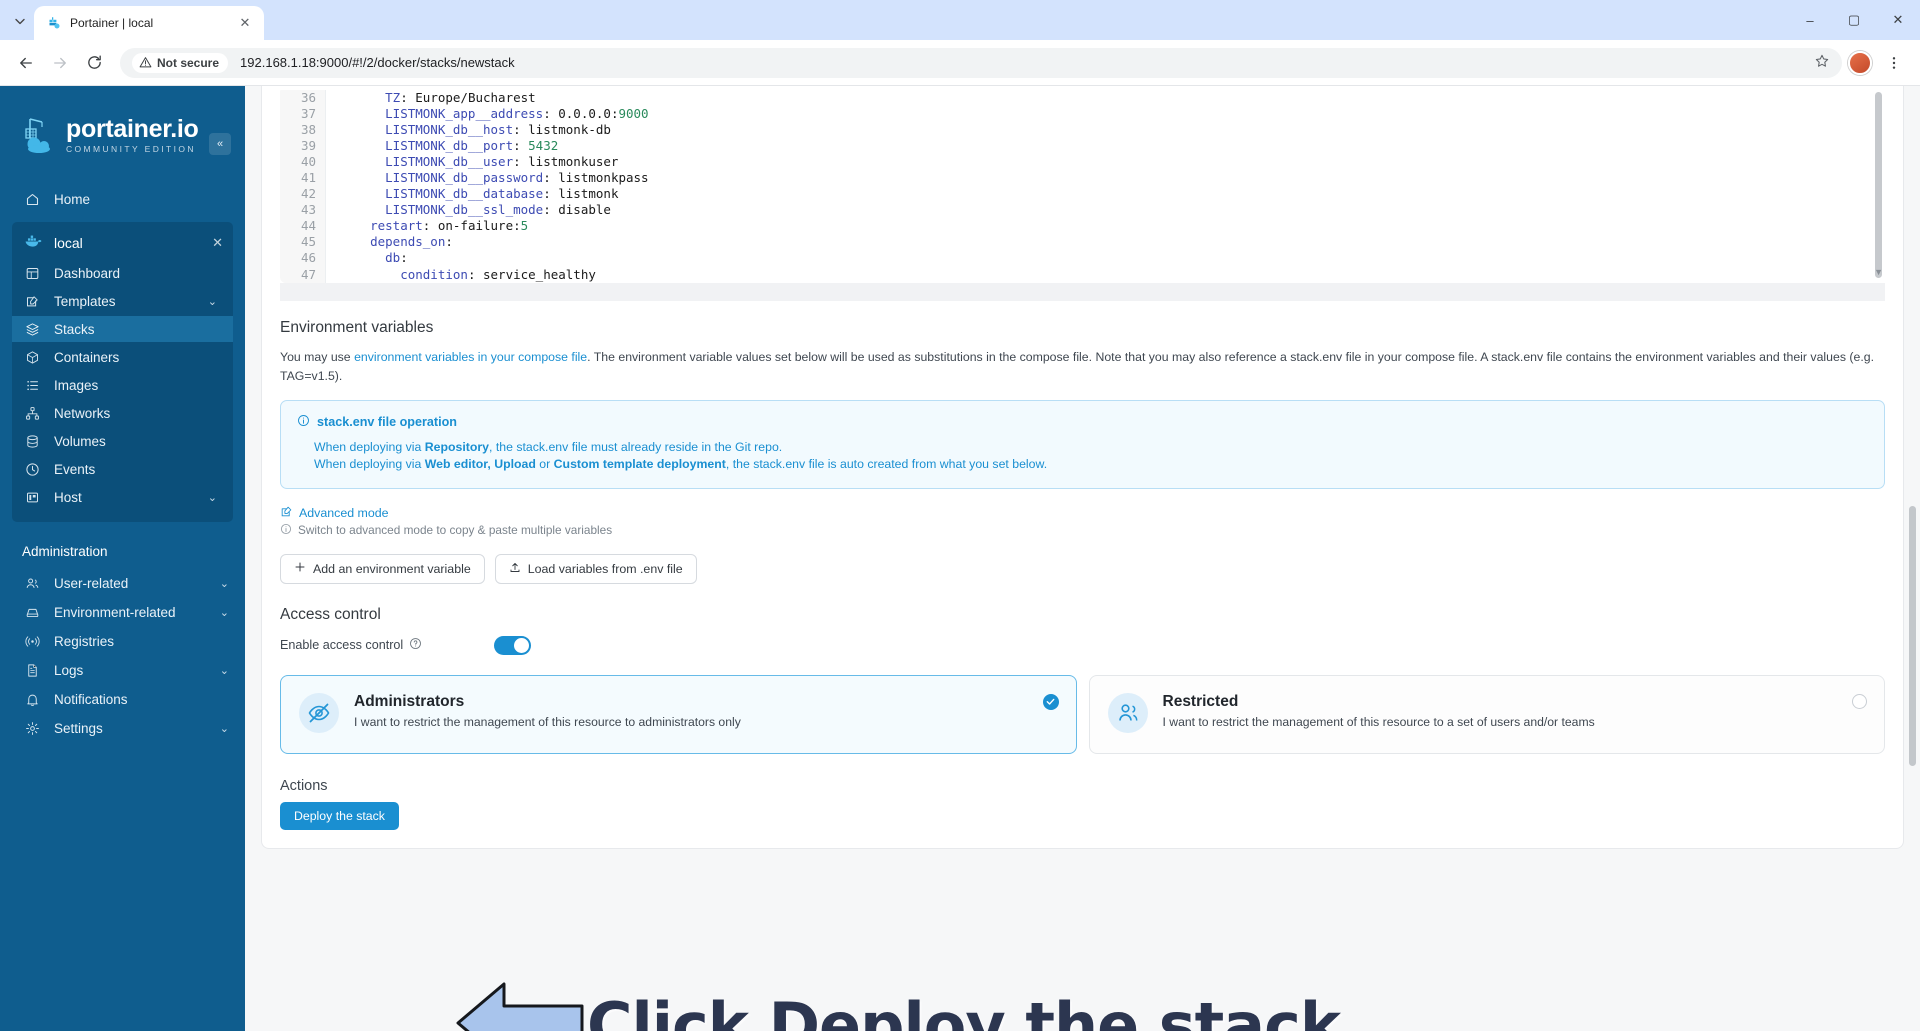  What do you see at coordinates (180, 62) in the screenshot?
I see `security-indicator: Not secure` at bounding box center [180, 62].